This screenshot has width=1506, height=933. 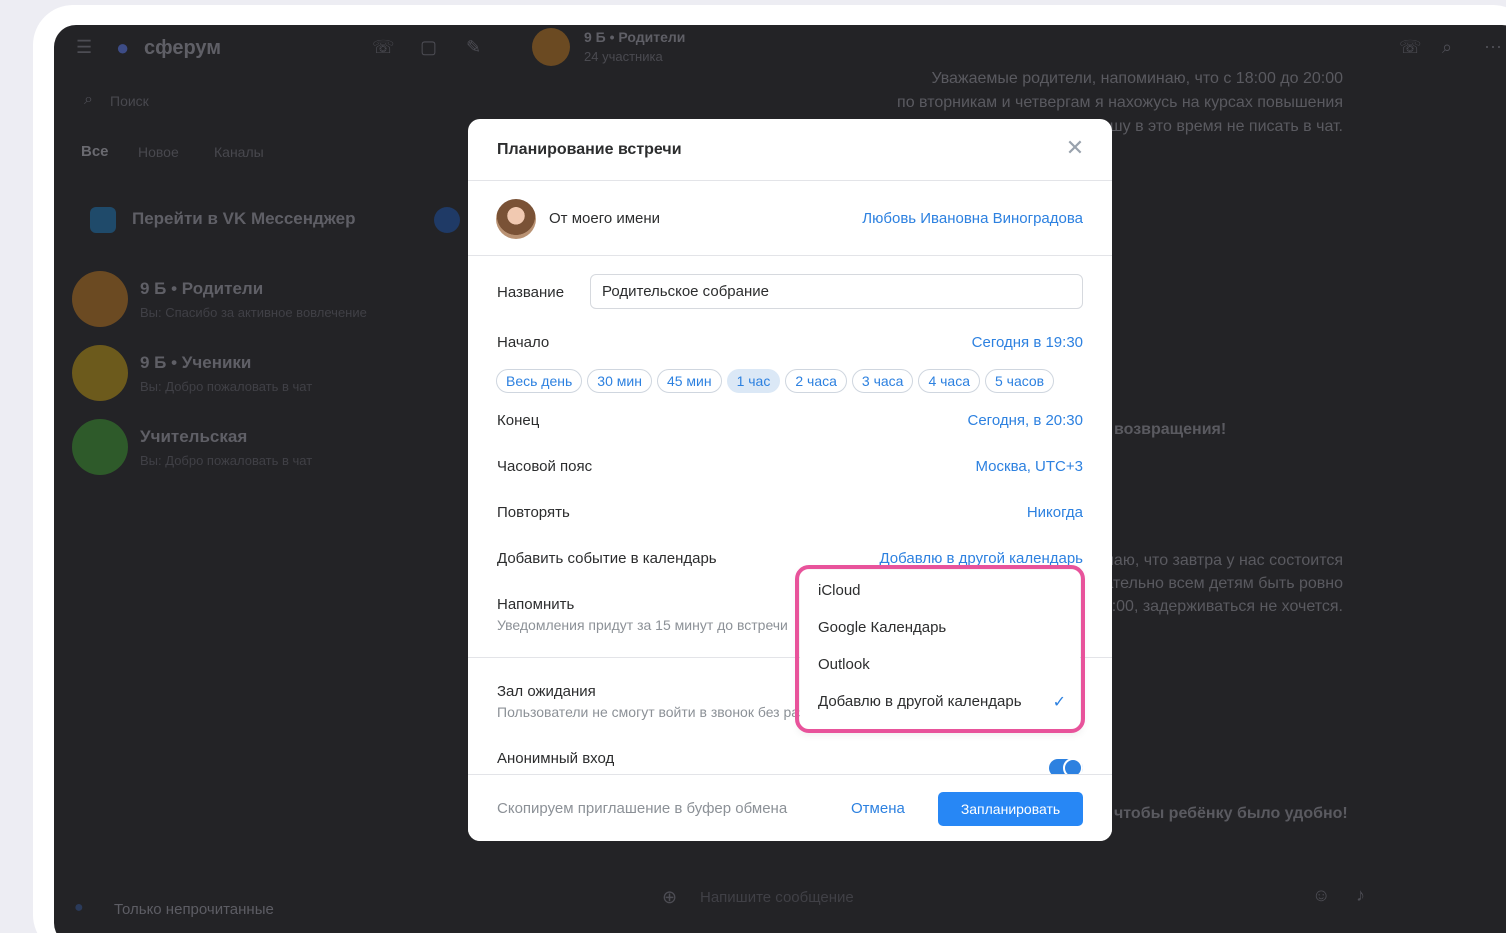 I want to click on timezone-value: Москва, UTC+3, so click(x=1029, y=466).